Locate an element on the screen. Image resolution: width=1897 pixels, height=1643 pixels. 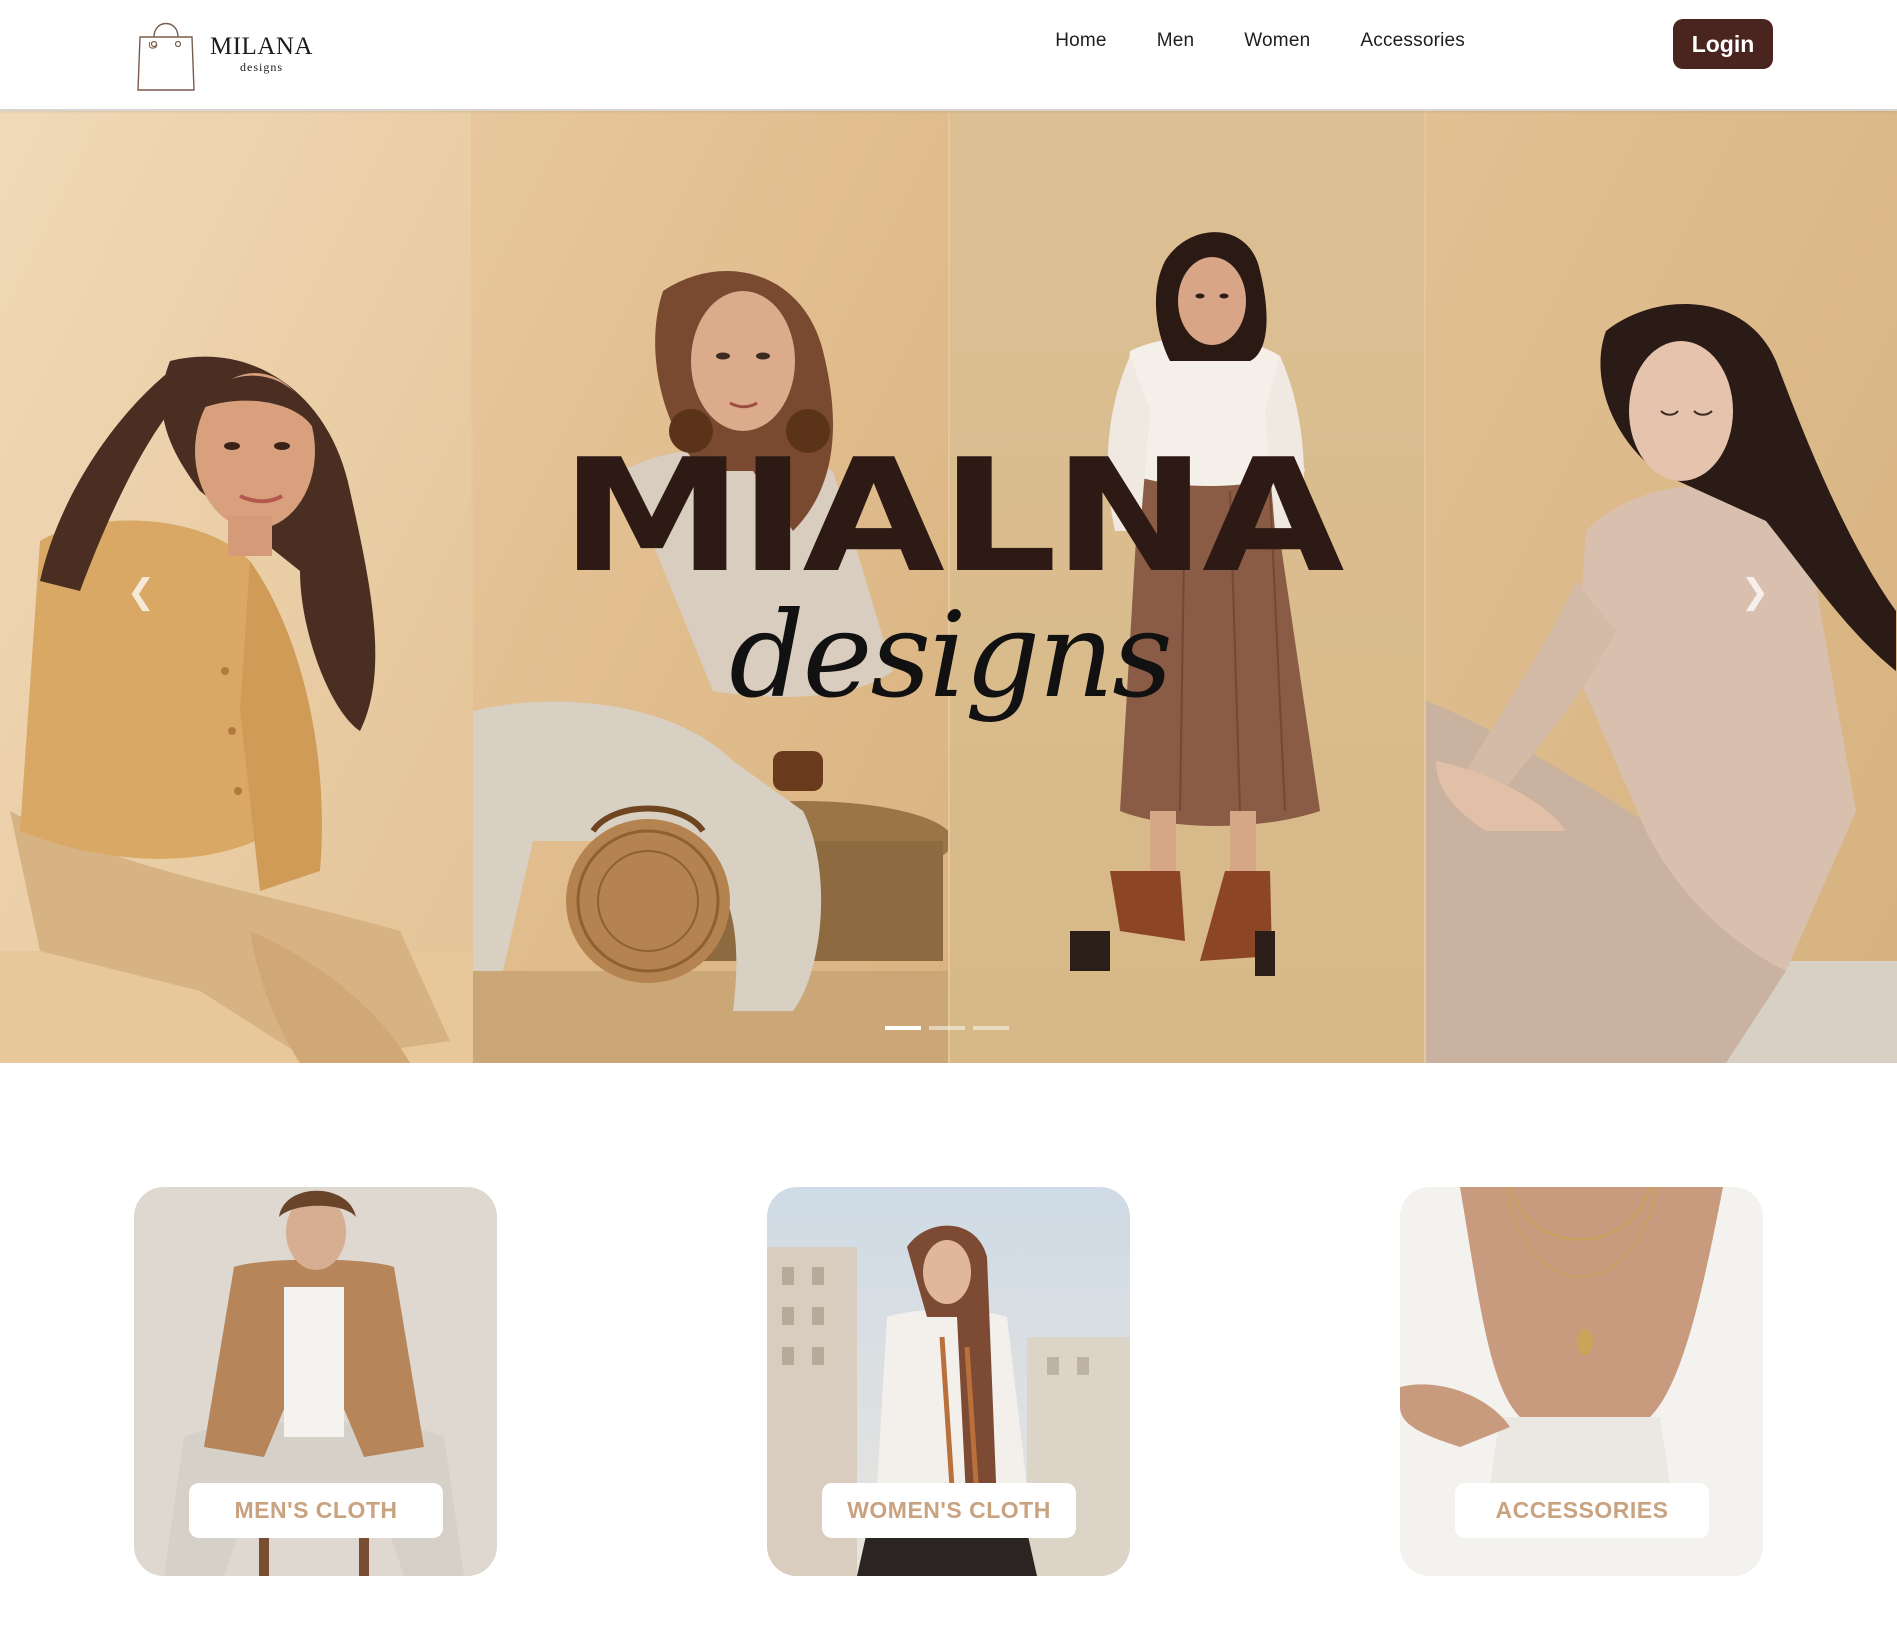
brand-logo: MILANA designs is located at coordinates (224, 53).